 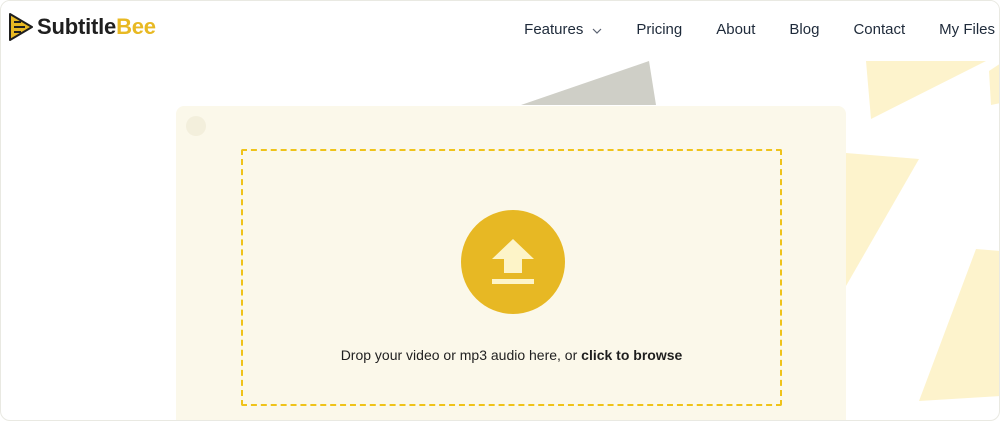 I want to click on nav-item-my-files: My Files, so click(x=967, y=29).